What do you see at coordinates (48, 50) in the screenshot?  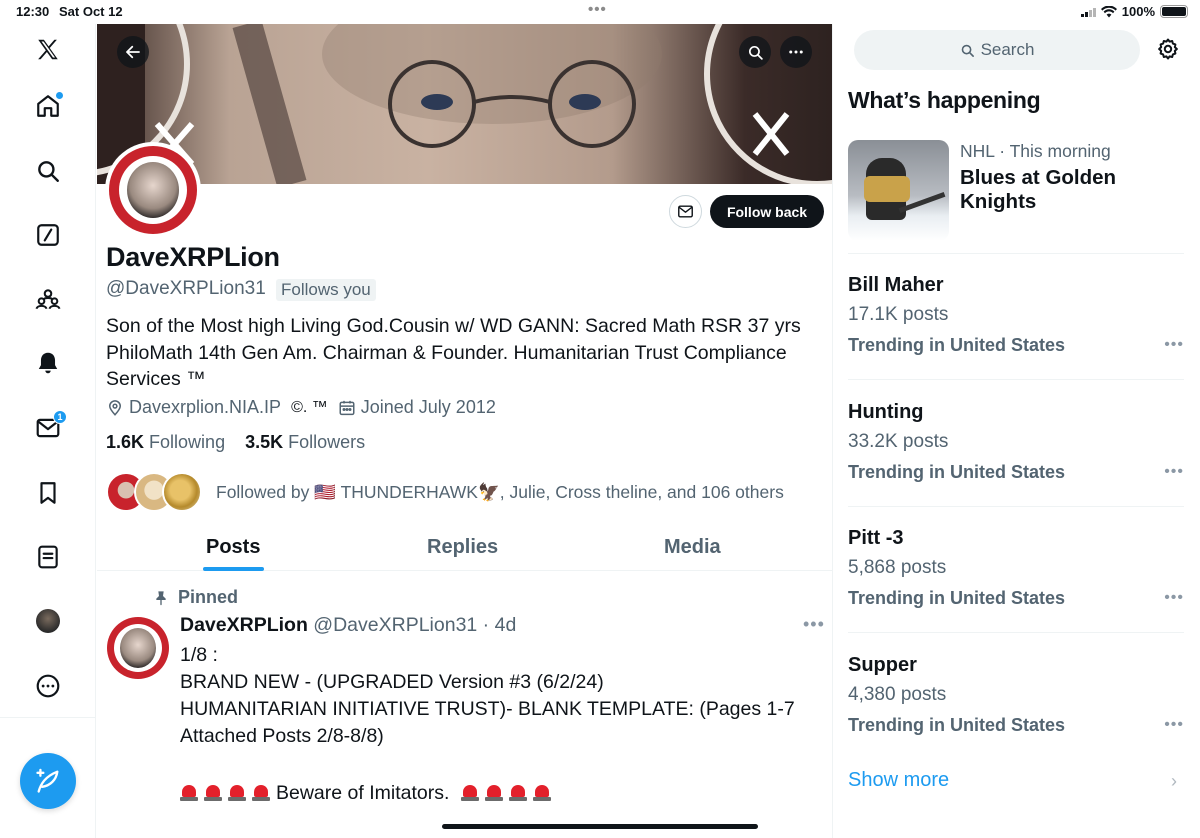 I see `x-logo-icon` at bounding box center [48, 50].